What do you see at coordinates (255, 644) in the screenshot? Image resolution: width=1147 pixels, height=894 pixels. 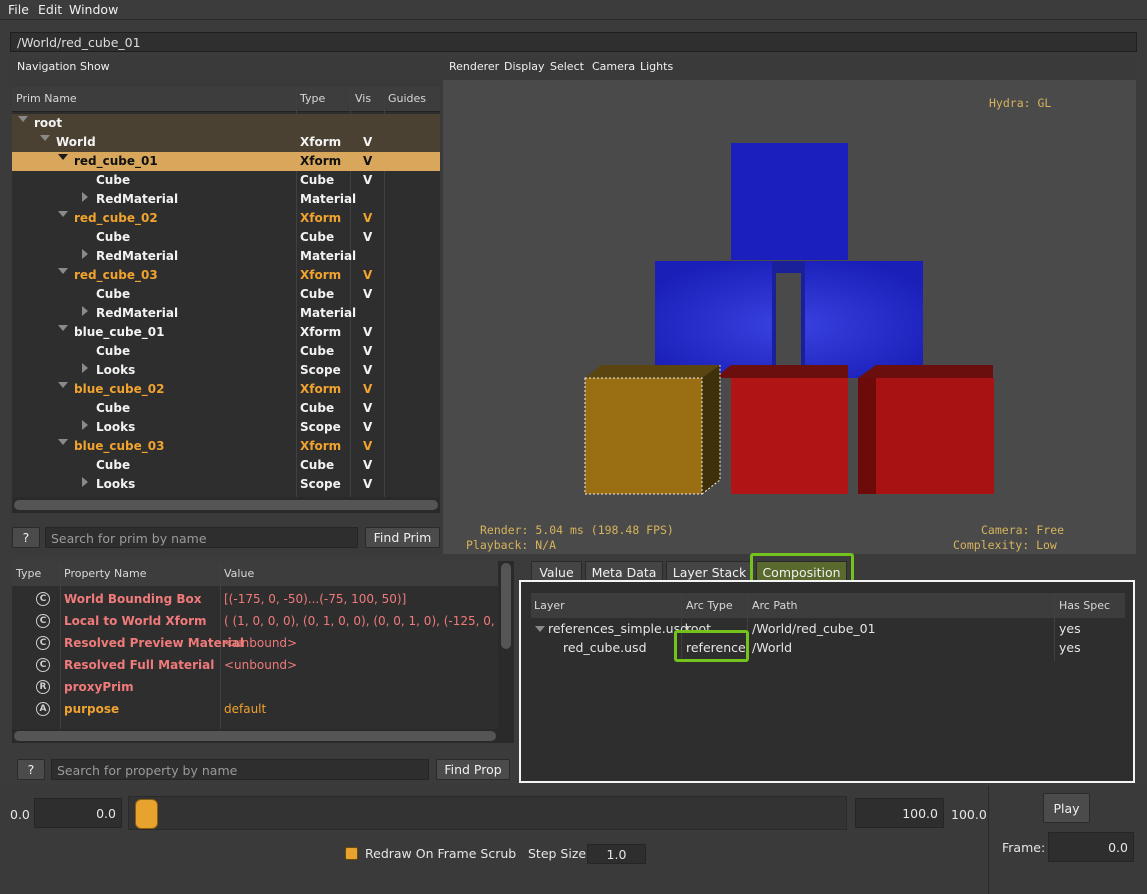 I see `property-row: C Resolved Preview Material <unbound>` at bounding box center [255, 644].